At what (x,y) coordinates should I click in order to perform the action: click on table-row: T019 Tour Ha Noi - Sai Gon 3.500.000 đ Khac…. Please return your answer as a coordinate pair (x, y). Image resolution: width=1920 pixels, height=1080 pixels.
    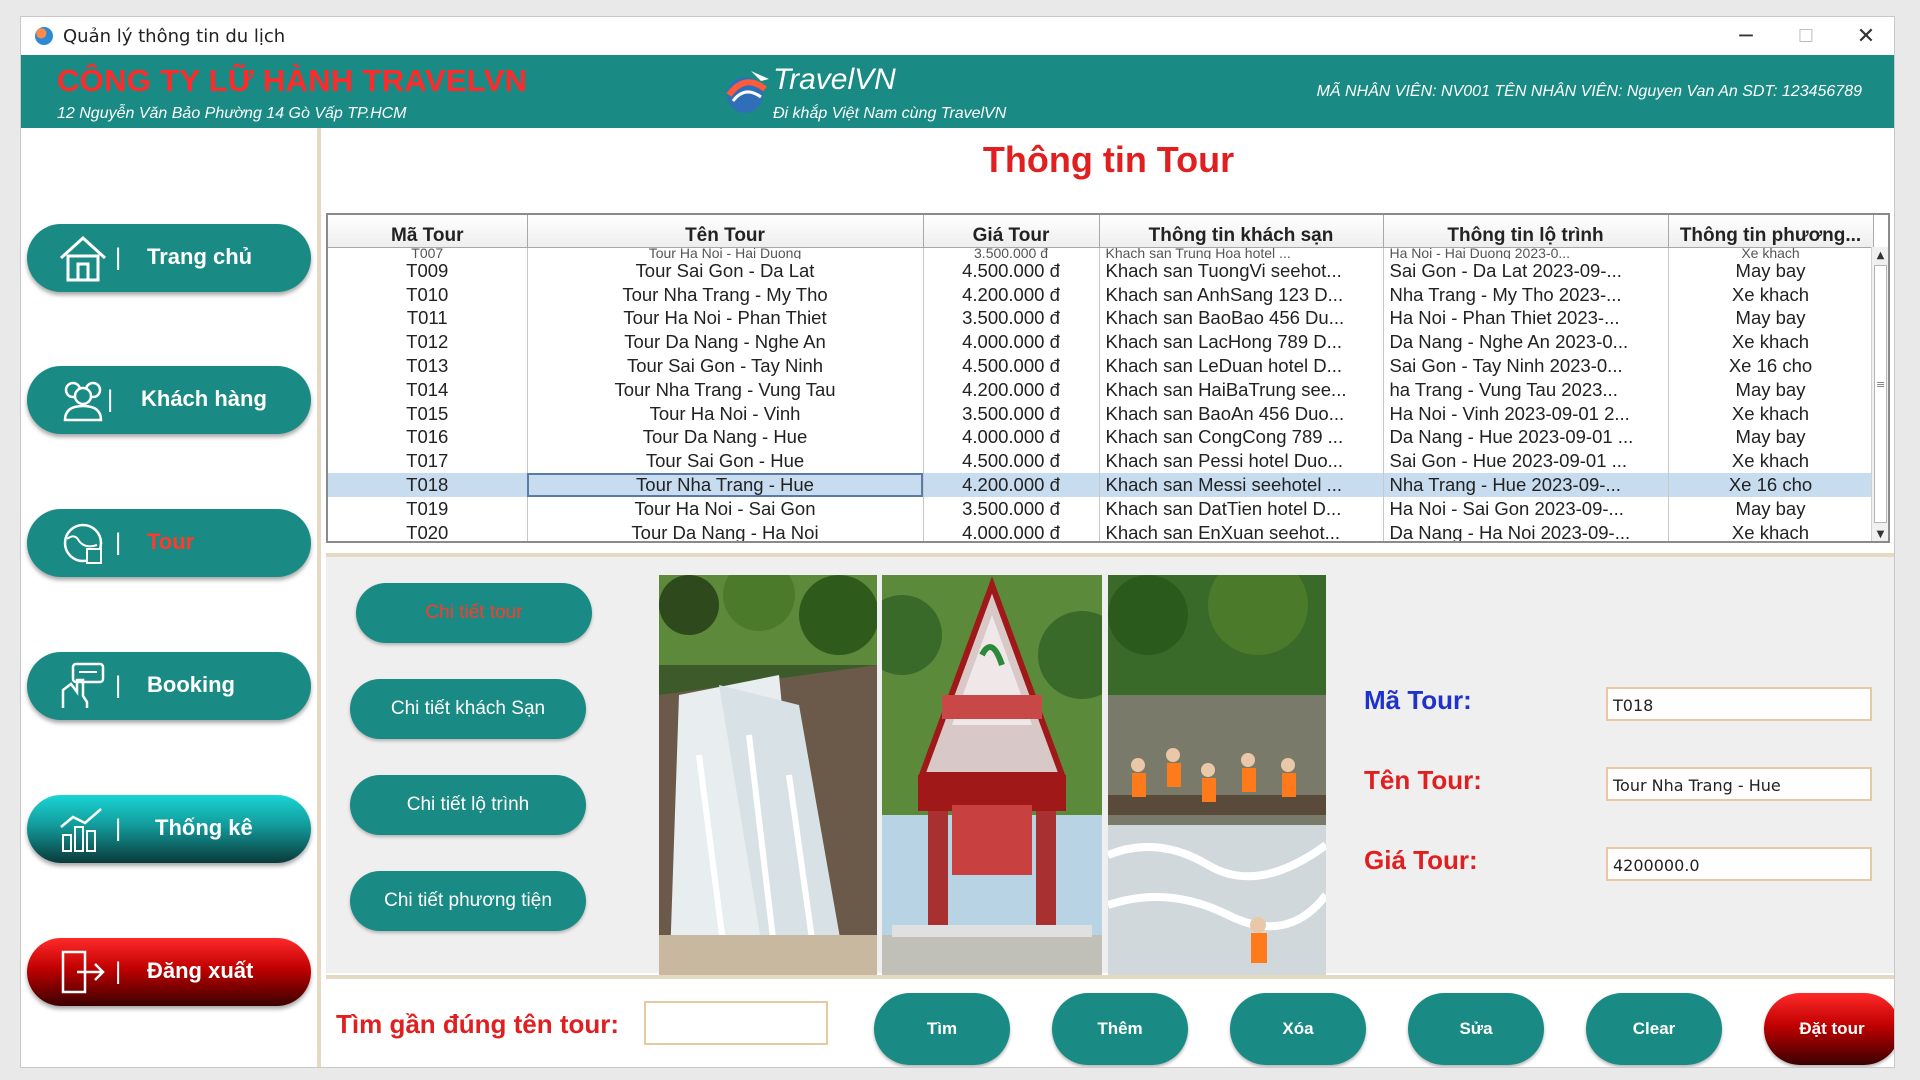
    Looking at the image, I should click on (1101, 508).